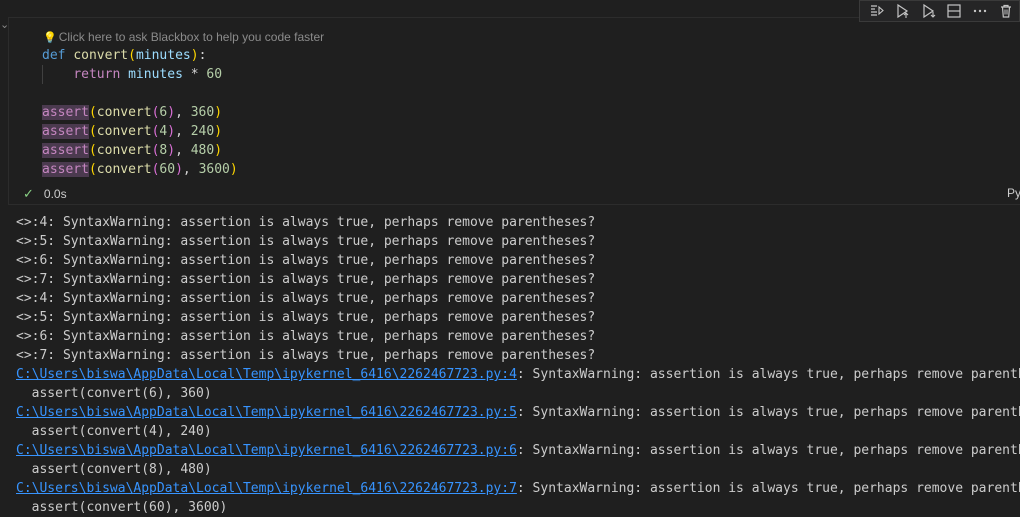 The height and width of the screenshot is (517, 1020). Describe the element at coordinates (132, 112) in the screenshot. I see `code-line-assert: assert(convert(6), 360)` at that location.